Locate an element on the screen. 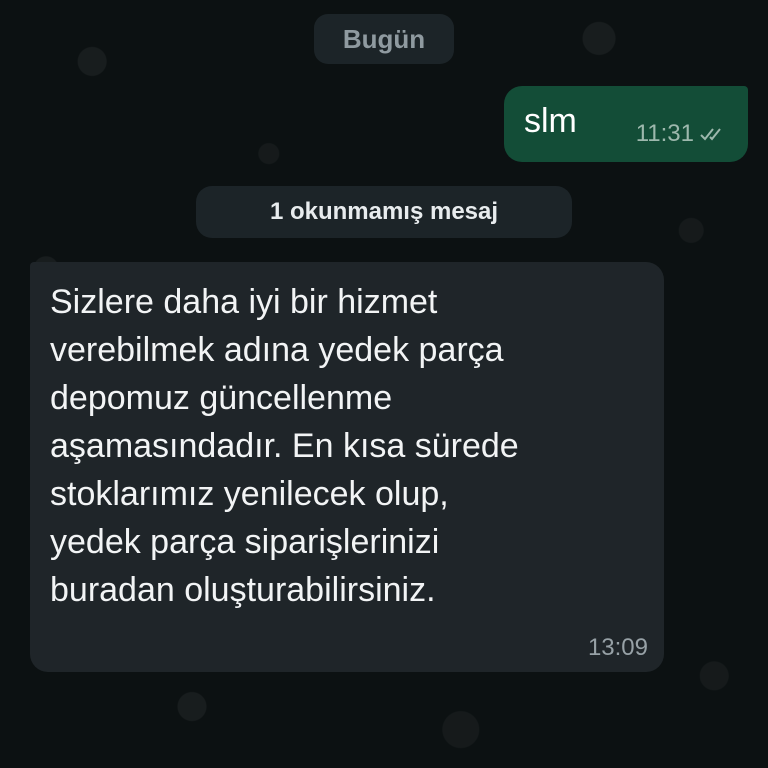  outgoing-message-text: slm is located at coordinates (550, 120).